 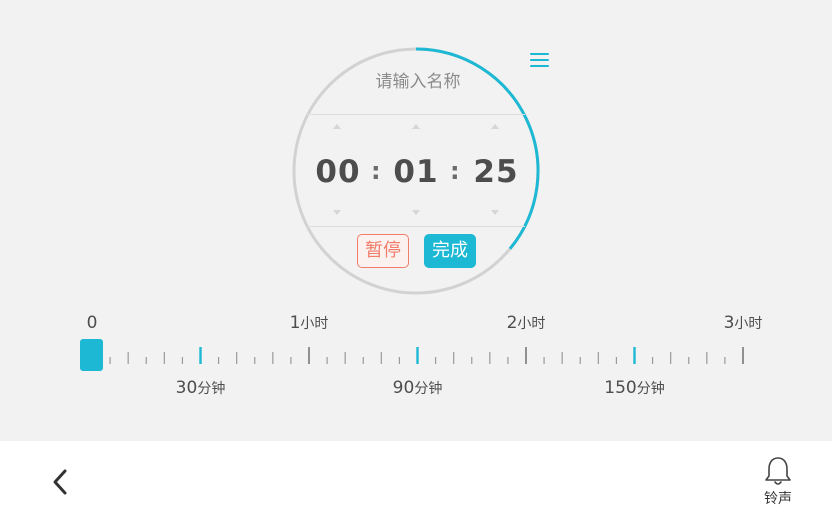 What do you see at coordinates (778, 471) in the screenshot?
I see `bell-icon` at bounding box center [778, 471].